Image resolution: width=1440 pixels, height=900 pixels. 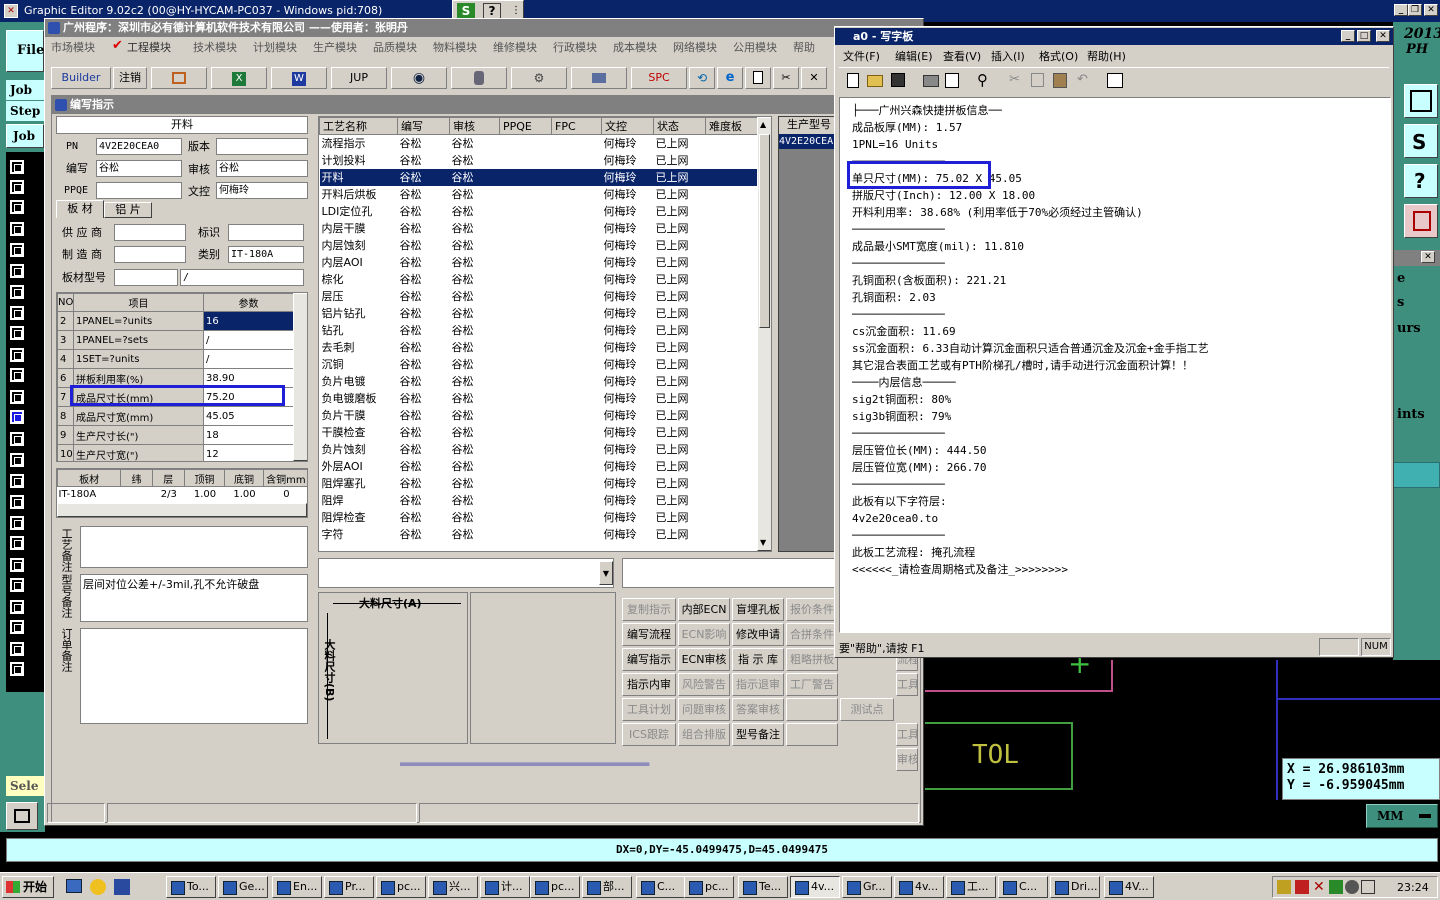 I want to click on sub-window-close-button: ✕, so click(x=1428, y=257).